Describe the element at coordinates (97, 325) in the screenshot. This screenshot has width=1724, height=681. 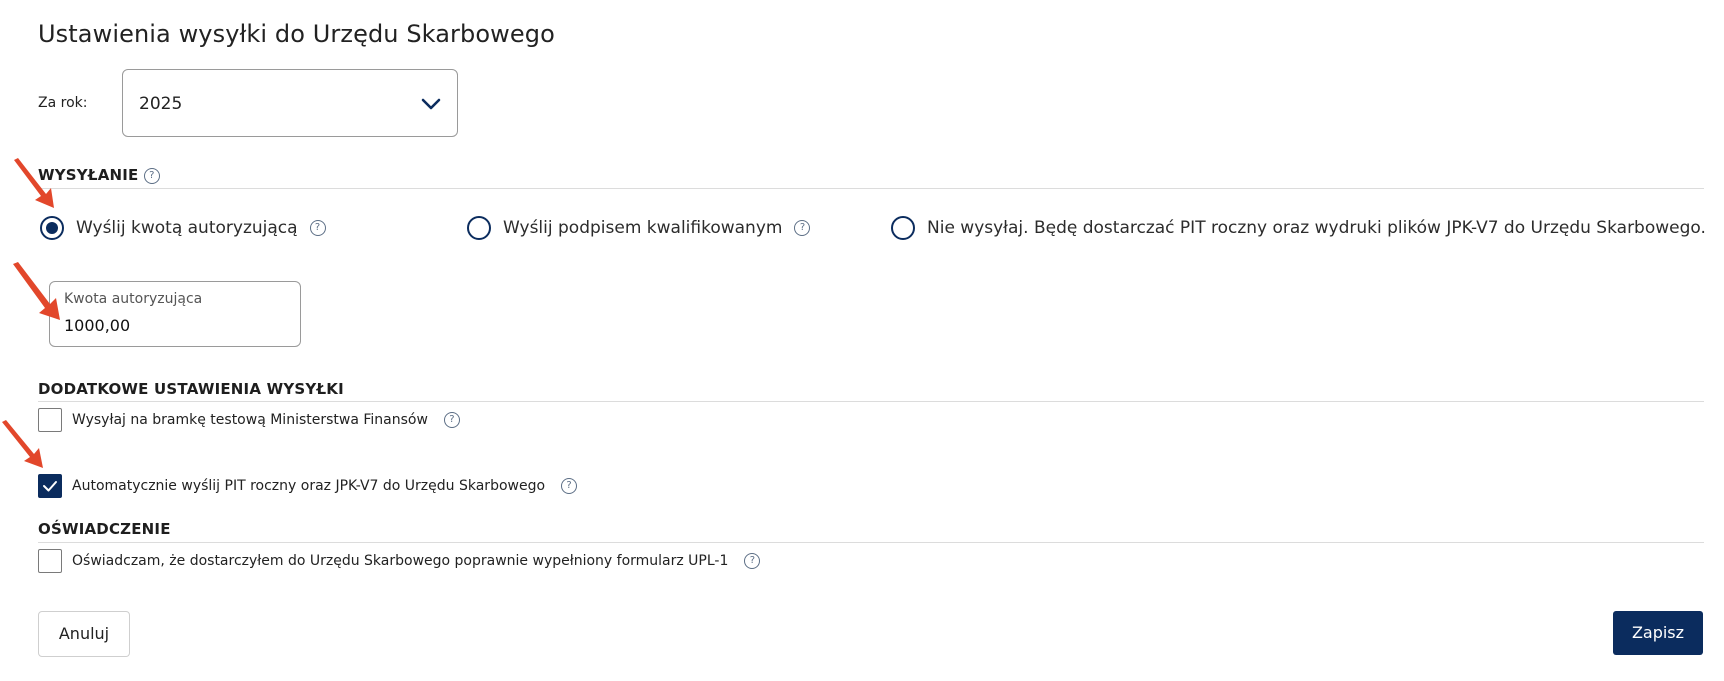
I see `field-value: 1000,00` at that location.